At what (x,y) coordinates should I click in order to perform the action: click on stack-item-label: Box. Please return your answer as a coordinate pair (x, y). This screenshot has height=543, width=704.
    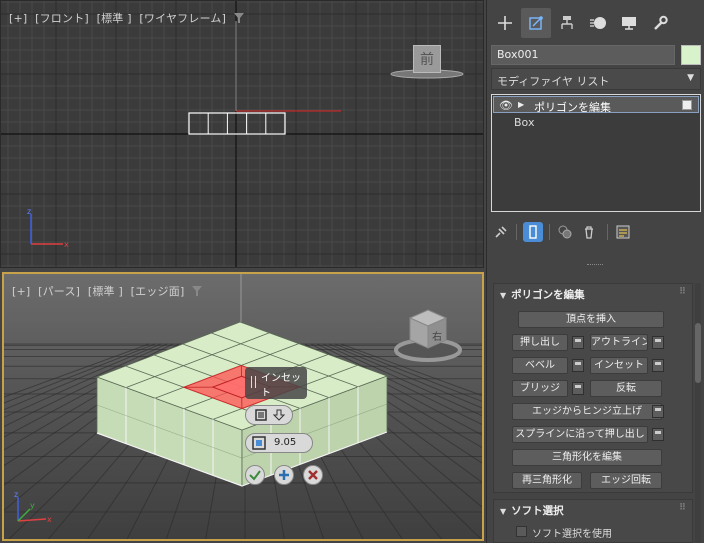
    Looking at the image, I should click on (524, 122).